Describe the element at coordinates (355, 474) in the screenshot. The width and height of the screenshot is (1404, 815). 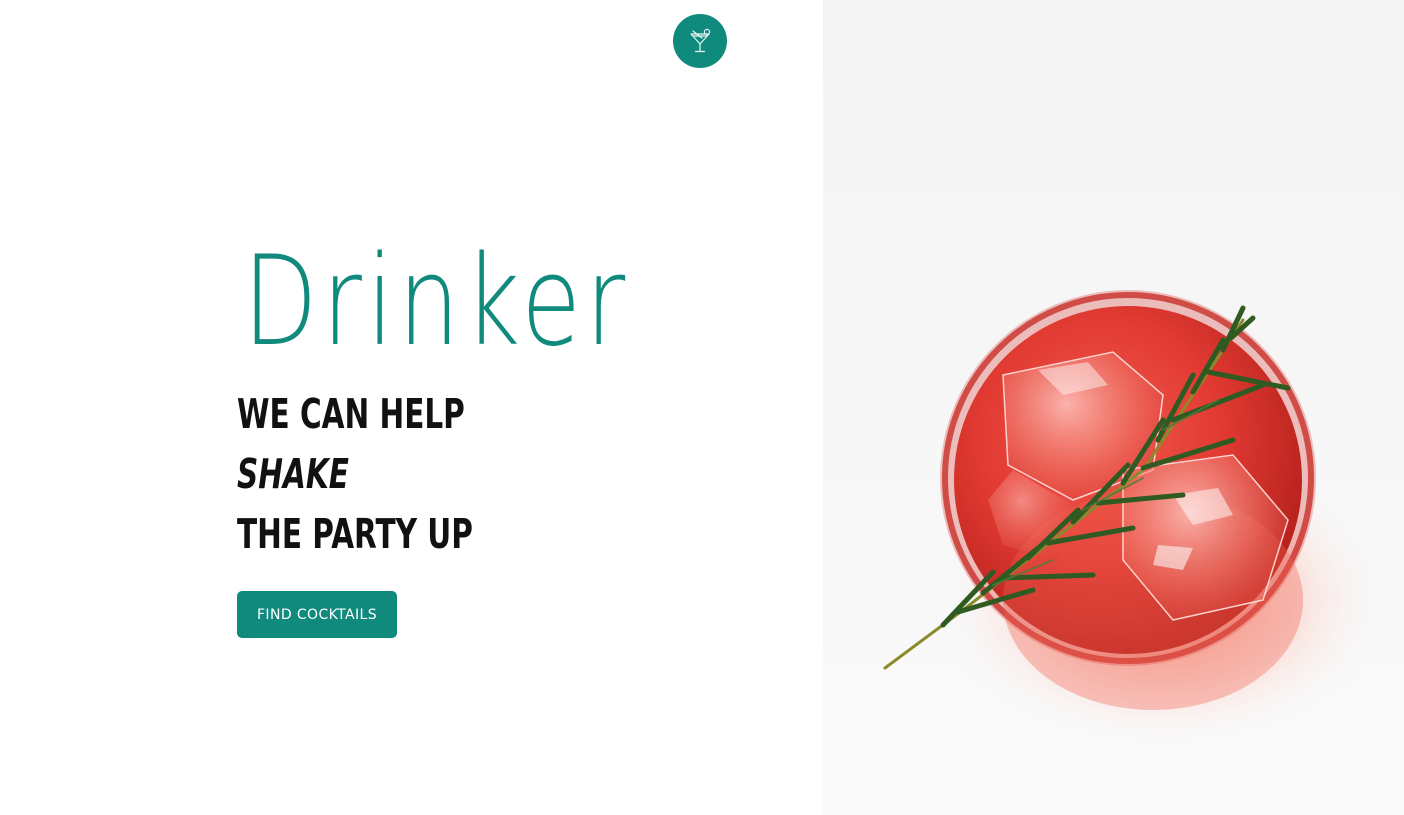
I see `hero-tagline: WE CAN HELP SHAKE THE PARTY UP` at that location.